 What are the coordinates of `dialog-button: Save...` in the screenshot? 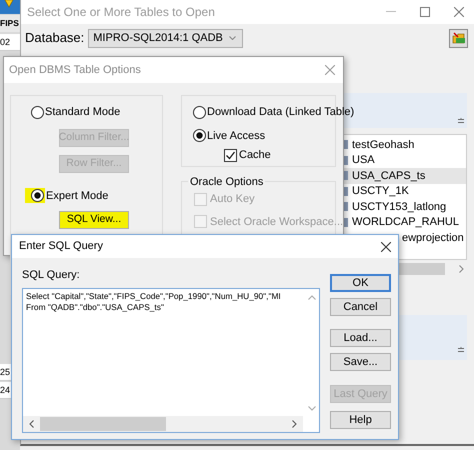 It's located at (360, 362).